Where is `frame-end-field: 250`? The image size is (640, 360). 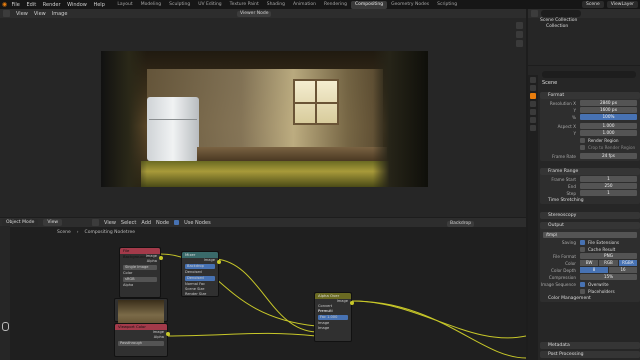 frame-end-field: 250 is located at coordinates (608, 186).